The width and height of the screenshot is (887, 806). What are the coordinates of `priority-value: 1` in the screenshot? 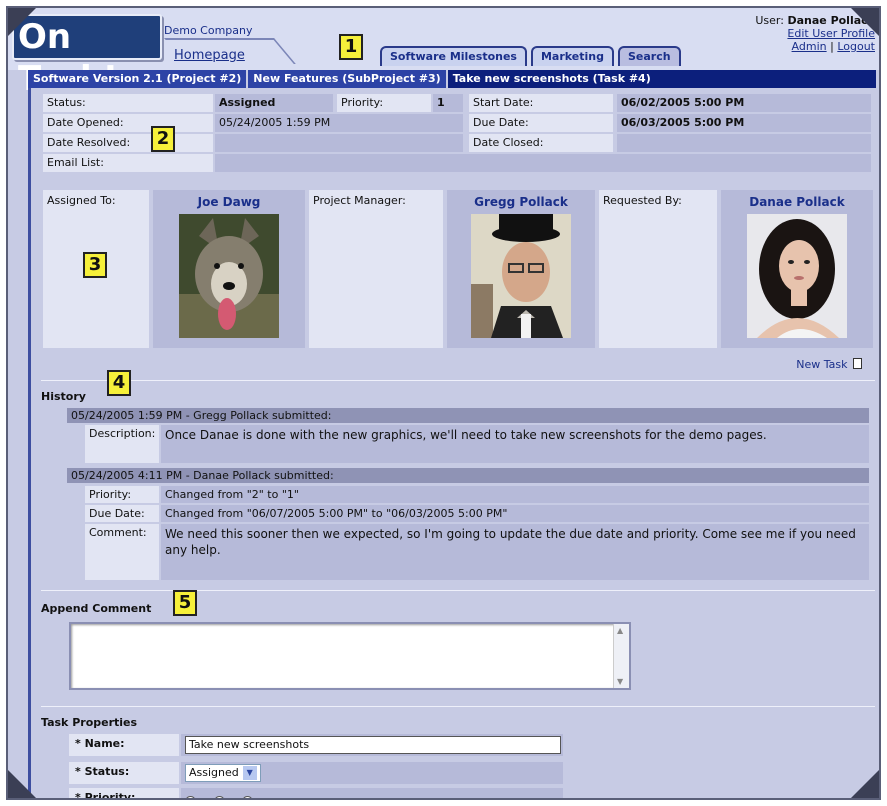 It's located at (448, 103).